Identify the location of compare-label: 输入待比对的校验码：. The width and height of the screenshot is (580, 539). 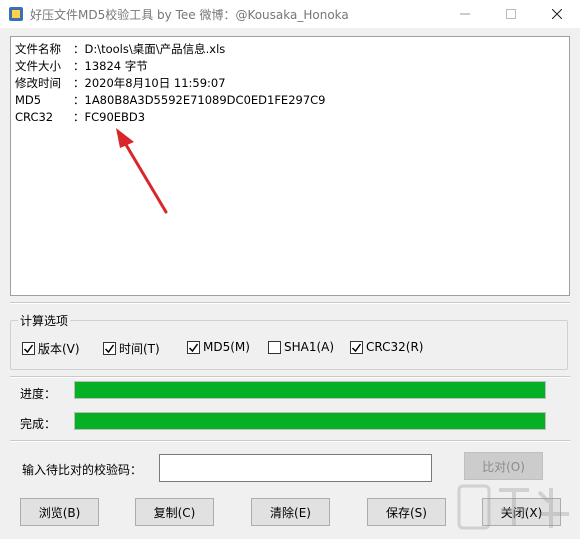
(82, 470).